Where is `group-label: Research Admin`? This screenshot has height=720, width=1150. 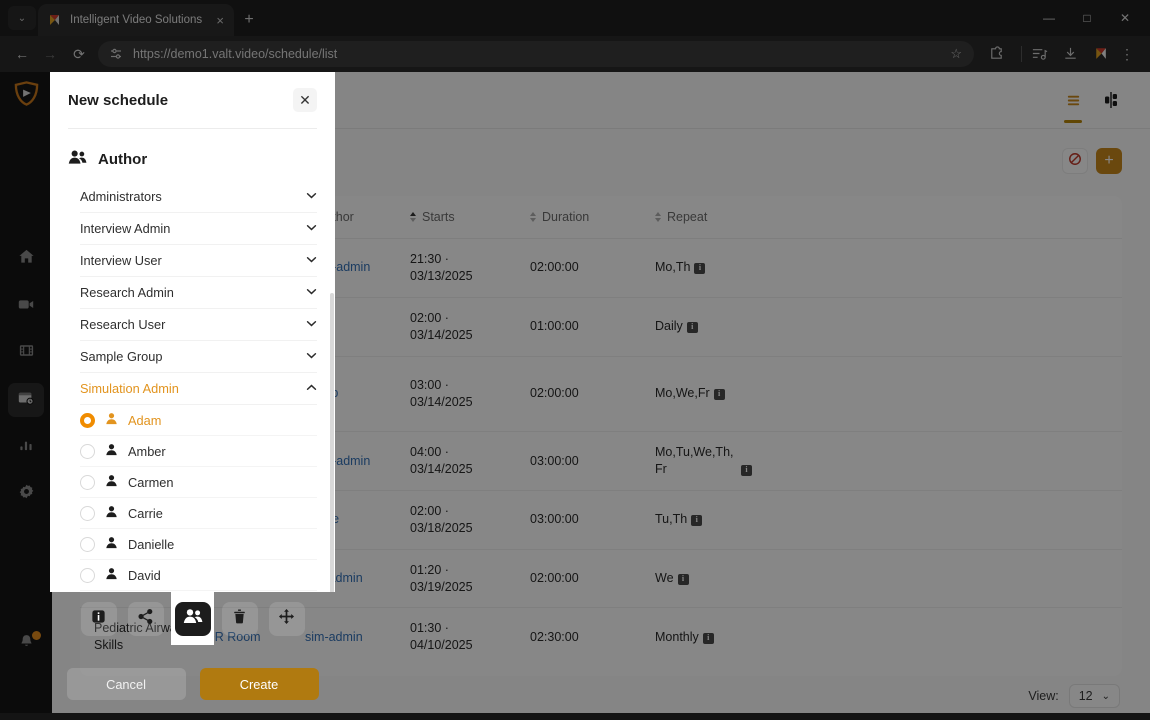 group-label: Research Admin is located at coordinates (127, 292).